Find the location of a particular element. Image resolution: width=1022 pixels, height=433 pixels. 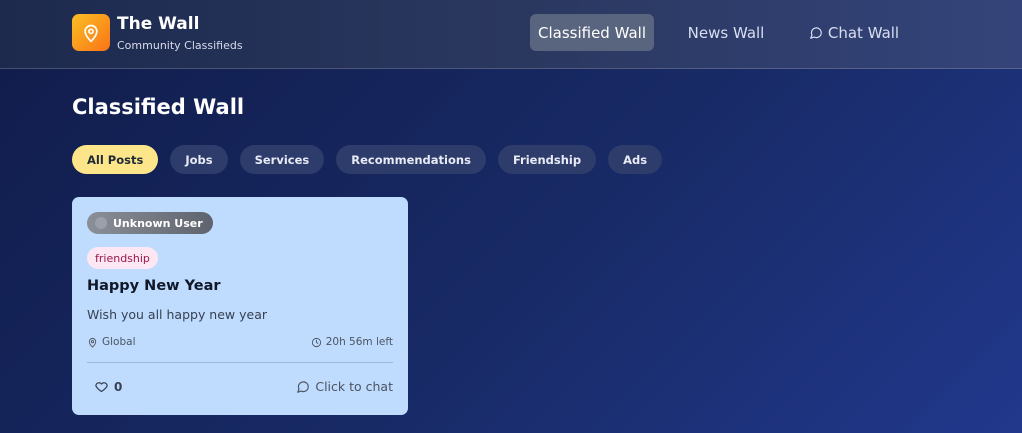

click-to-chat-button: Click to chat is located at coordinates (344, 386).